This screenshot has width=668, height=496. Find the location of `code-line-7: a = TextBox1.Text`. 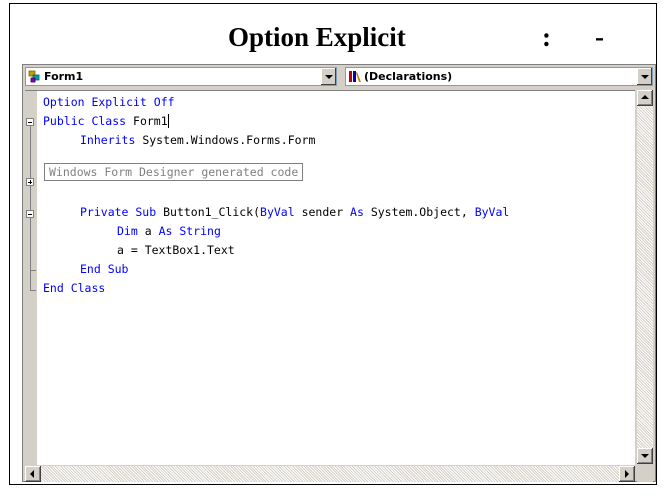

code-line-7: a = TextBox1.Text is located at coordinates (176, 250).